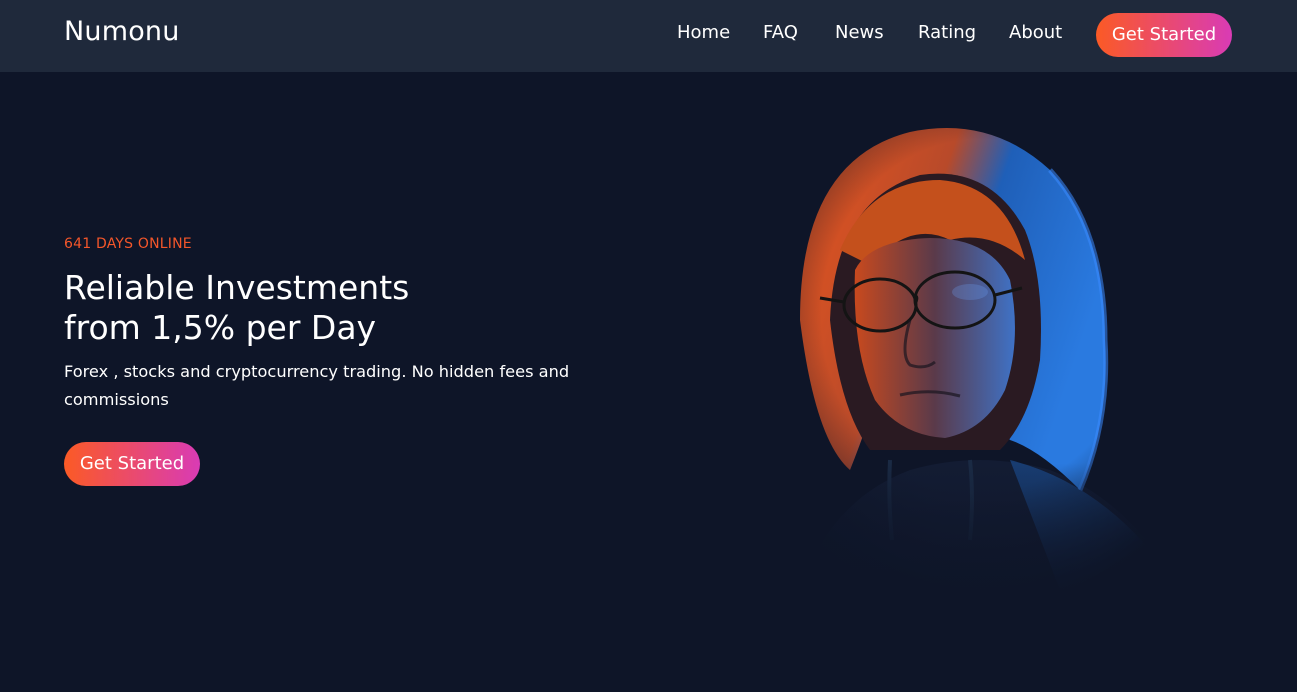 This screenshot has width=1297, height=692. I want to click on nav-item-faq: FAQ, so click(780, 32).